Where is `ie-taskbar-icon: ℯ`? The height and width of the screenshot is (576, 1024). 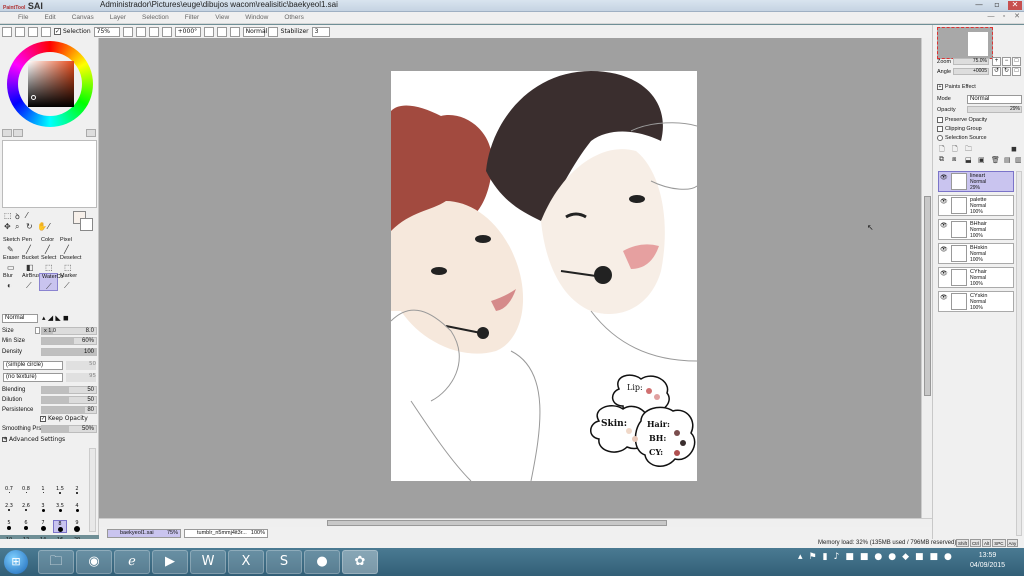
ie-taskbar-icon: ℯ is located at coordinates (132, 562).